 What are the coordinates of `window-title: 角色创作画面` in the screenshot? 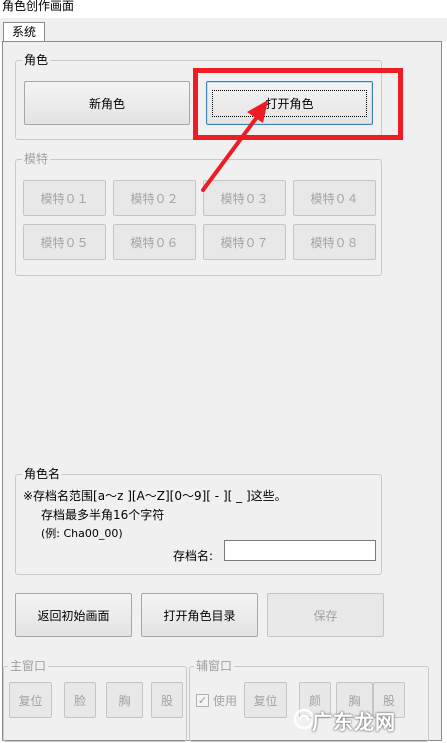 It's located at (223, 9).